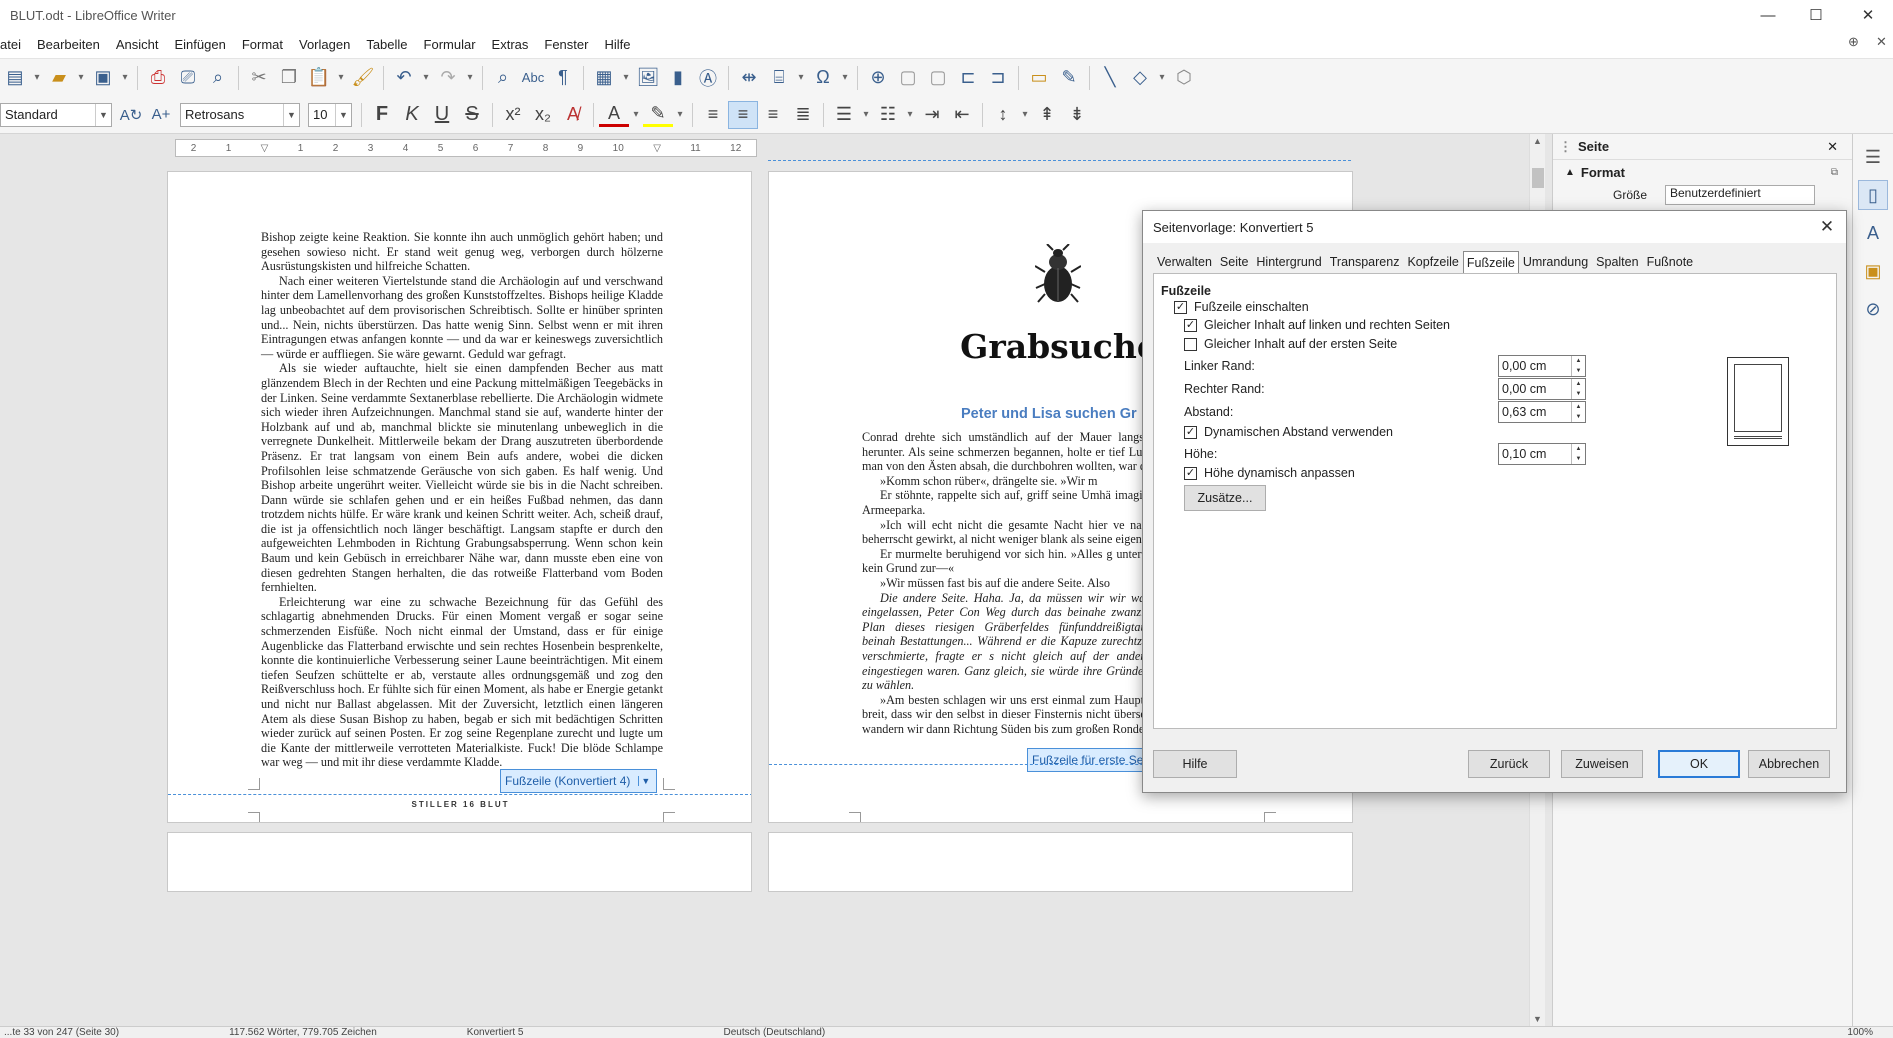 The width and height of the screenshot is (1893, 1038). Describe the element at coordinates (1047, 115) in the screenshot. I see `increase-paragraph-spacing-icon: ⇞` at that location.